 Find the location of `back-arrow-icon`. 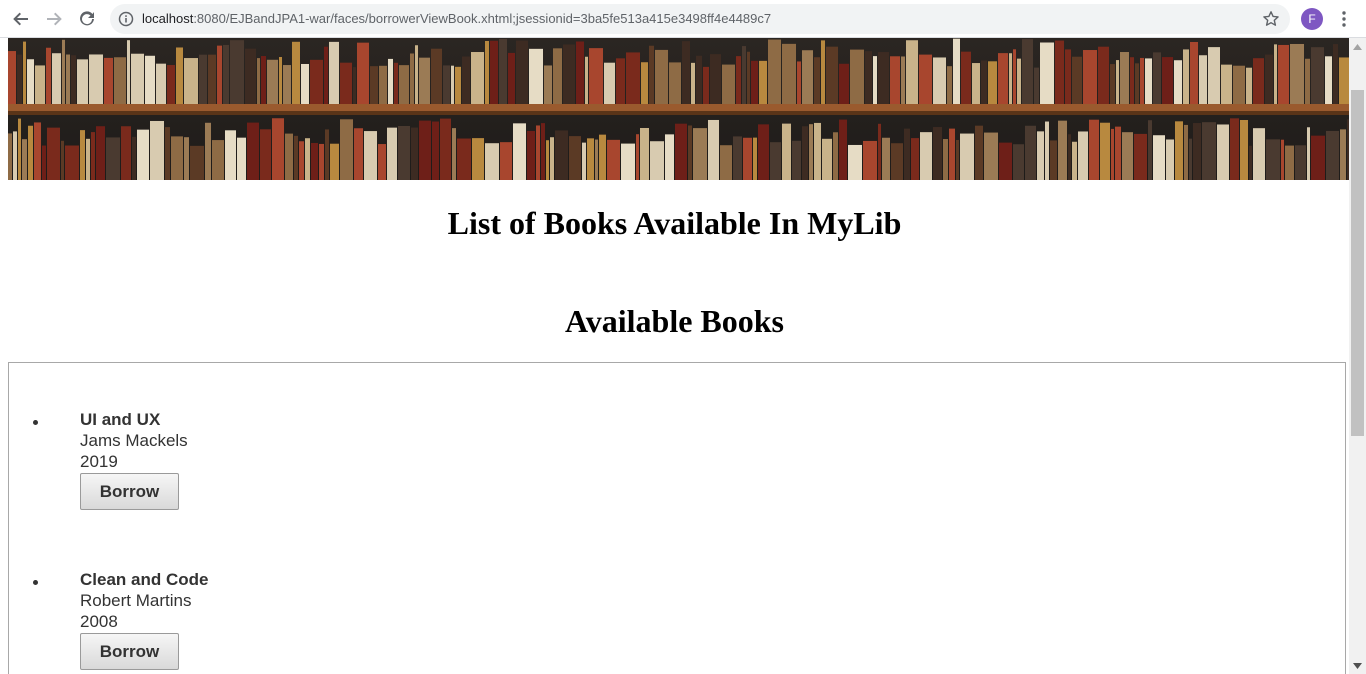

back-arrow-icon is located at coordinates (21, 19).